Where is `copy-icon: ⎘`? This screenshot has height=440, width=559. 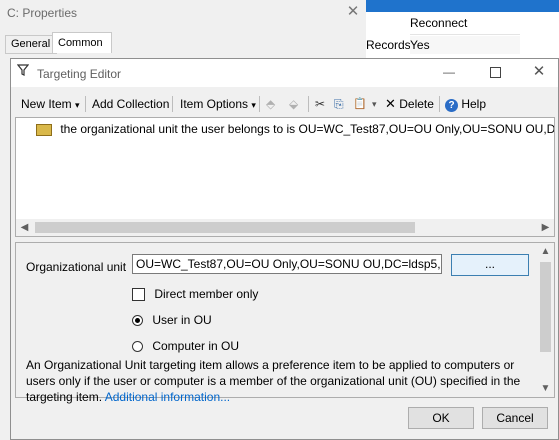 copy-icon: ⎘ is located at coordinates (339, 104).